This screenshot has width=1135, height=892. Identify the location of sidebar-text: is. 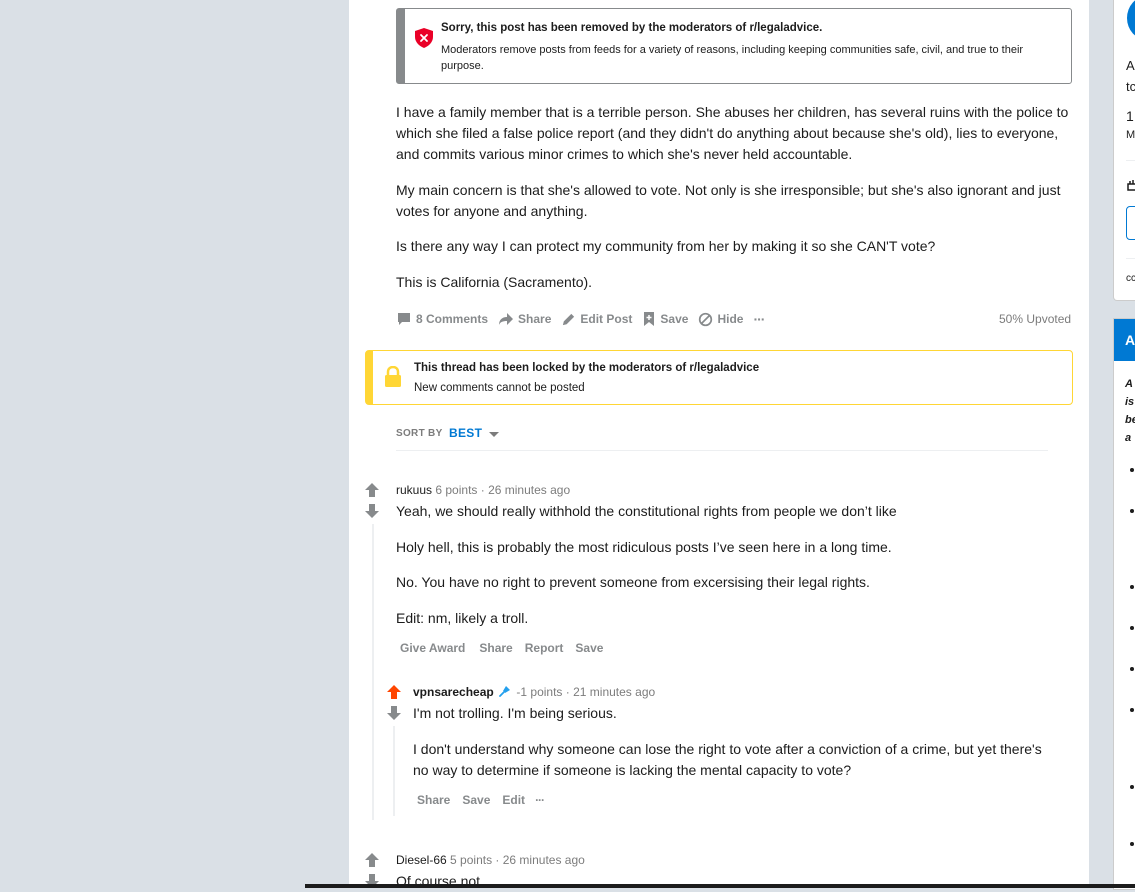
(1130, 402).